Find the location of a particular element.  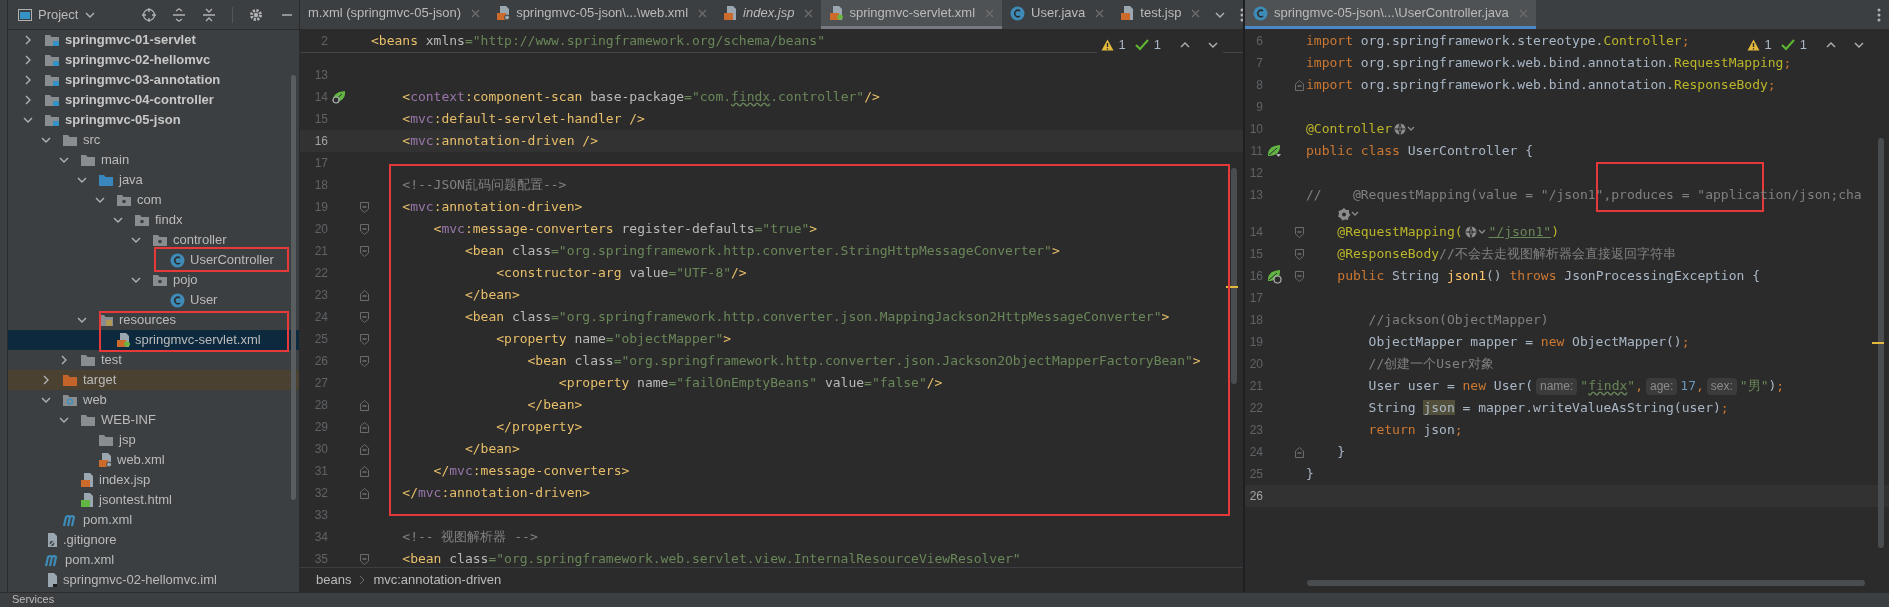

line-number: 34 is located at coordinates (321, 537).